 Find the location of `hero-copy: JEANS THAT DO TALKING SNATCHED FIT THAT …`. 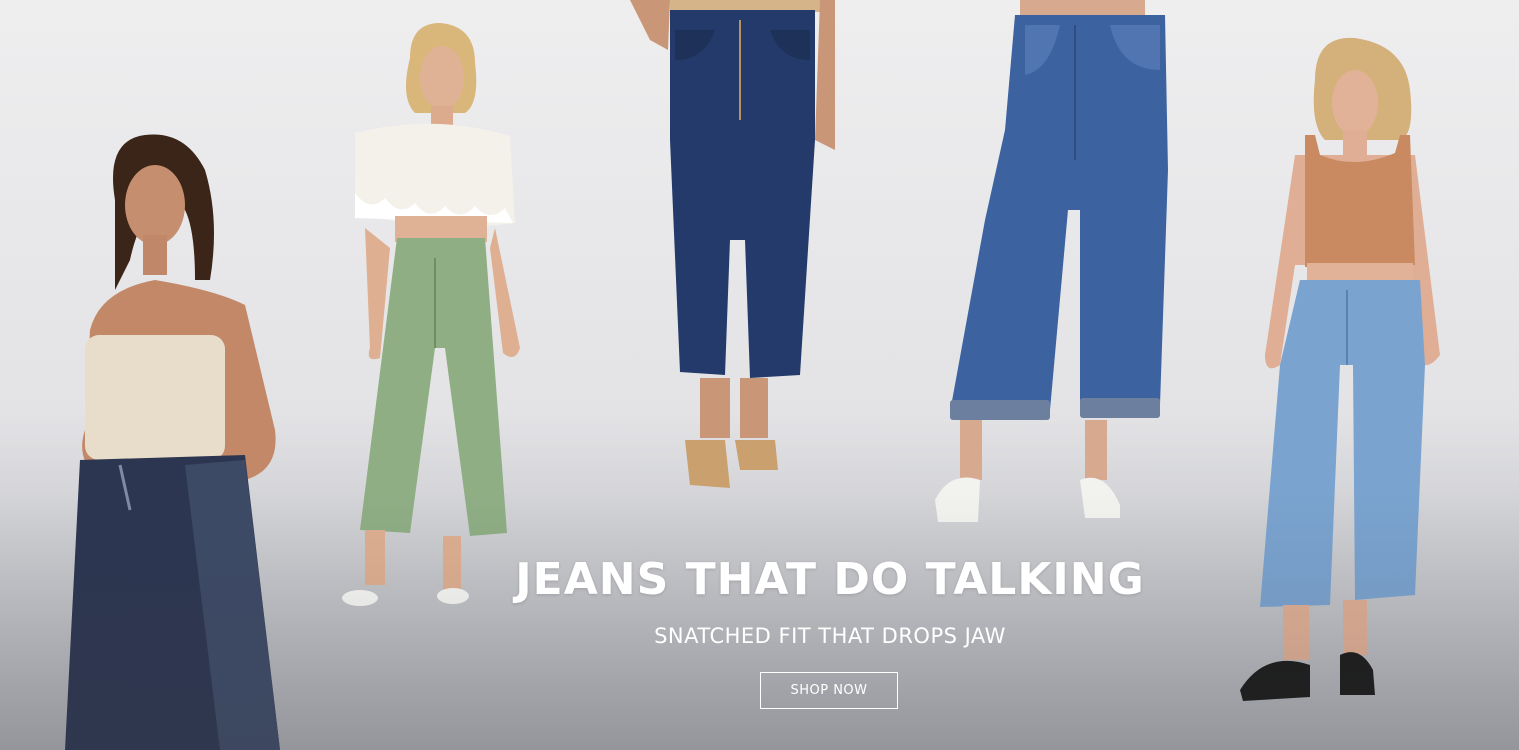

hero-copy: JEANS THAT DO TALKING SNATCHED FIT THAT … is located at coordinates (830, 629).